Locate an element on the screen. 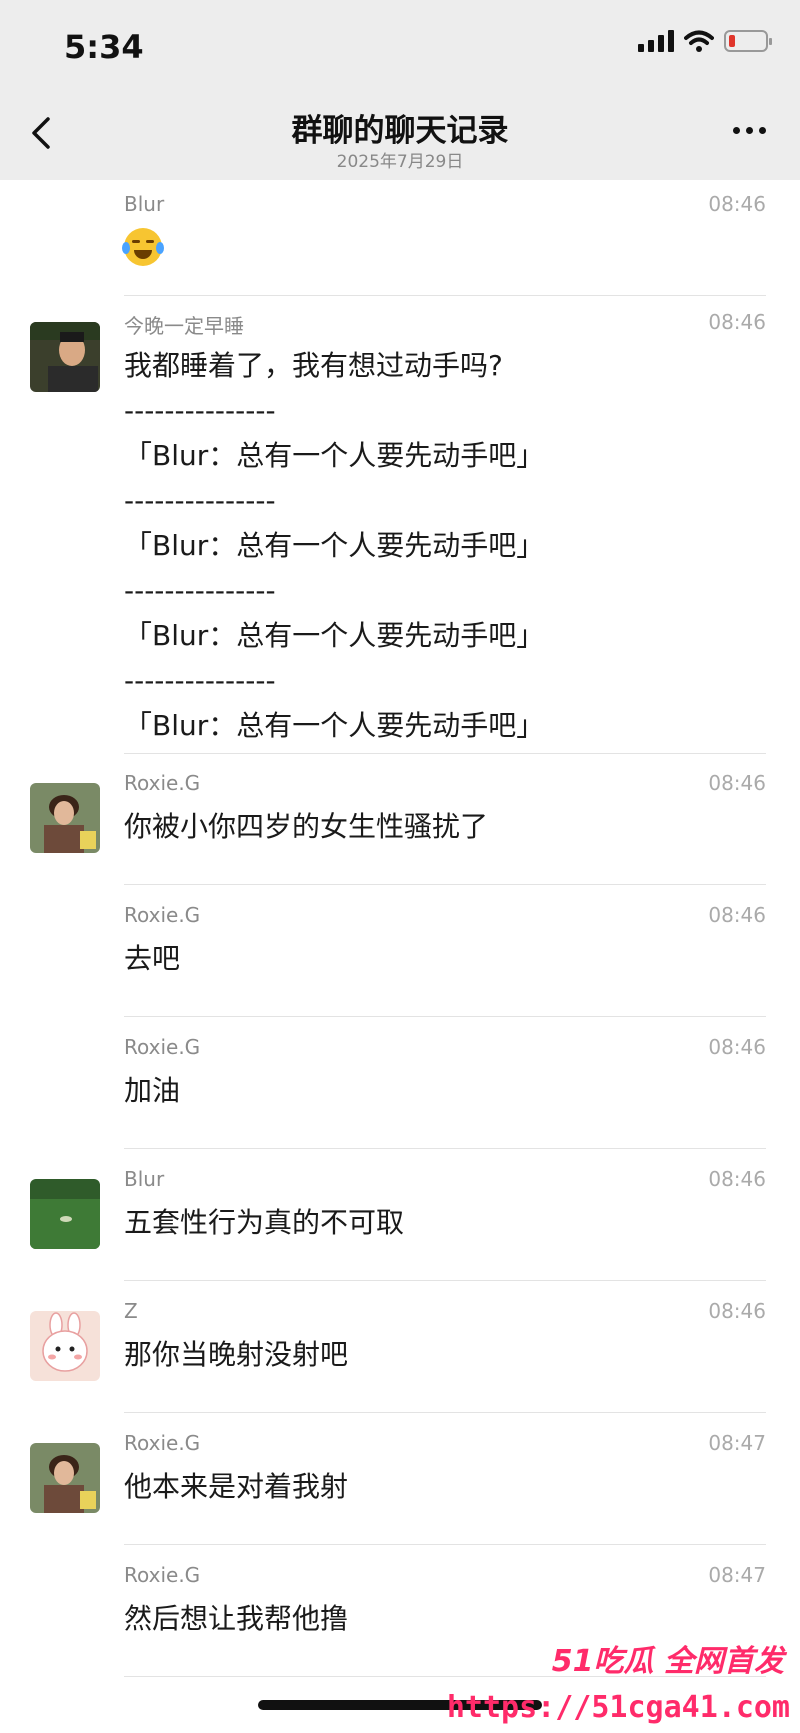 The height and width of the screenshot is (1733, 800). list-item: Roxie.G 08:47 他本来是对着我射 is located at coordinates (400, 1479).